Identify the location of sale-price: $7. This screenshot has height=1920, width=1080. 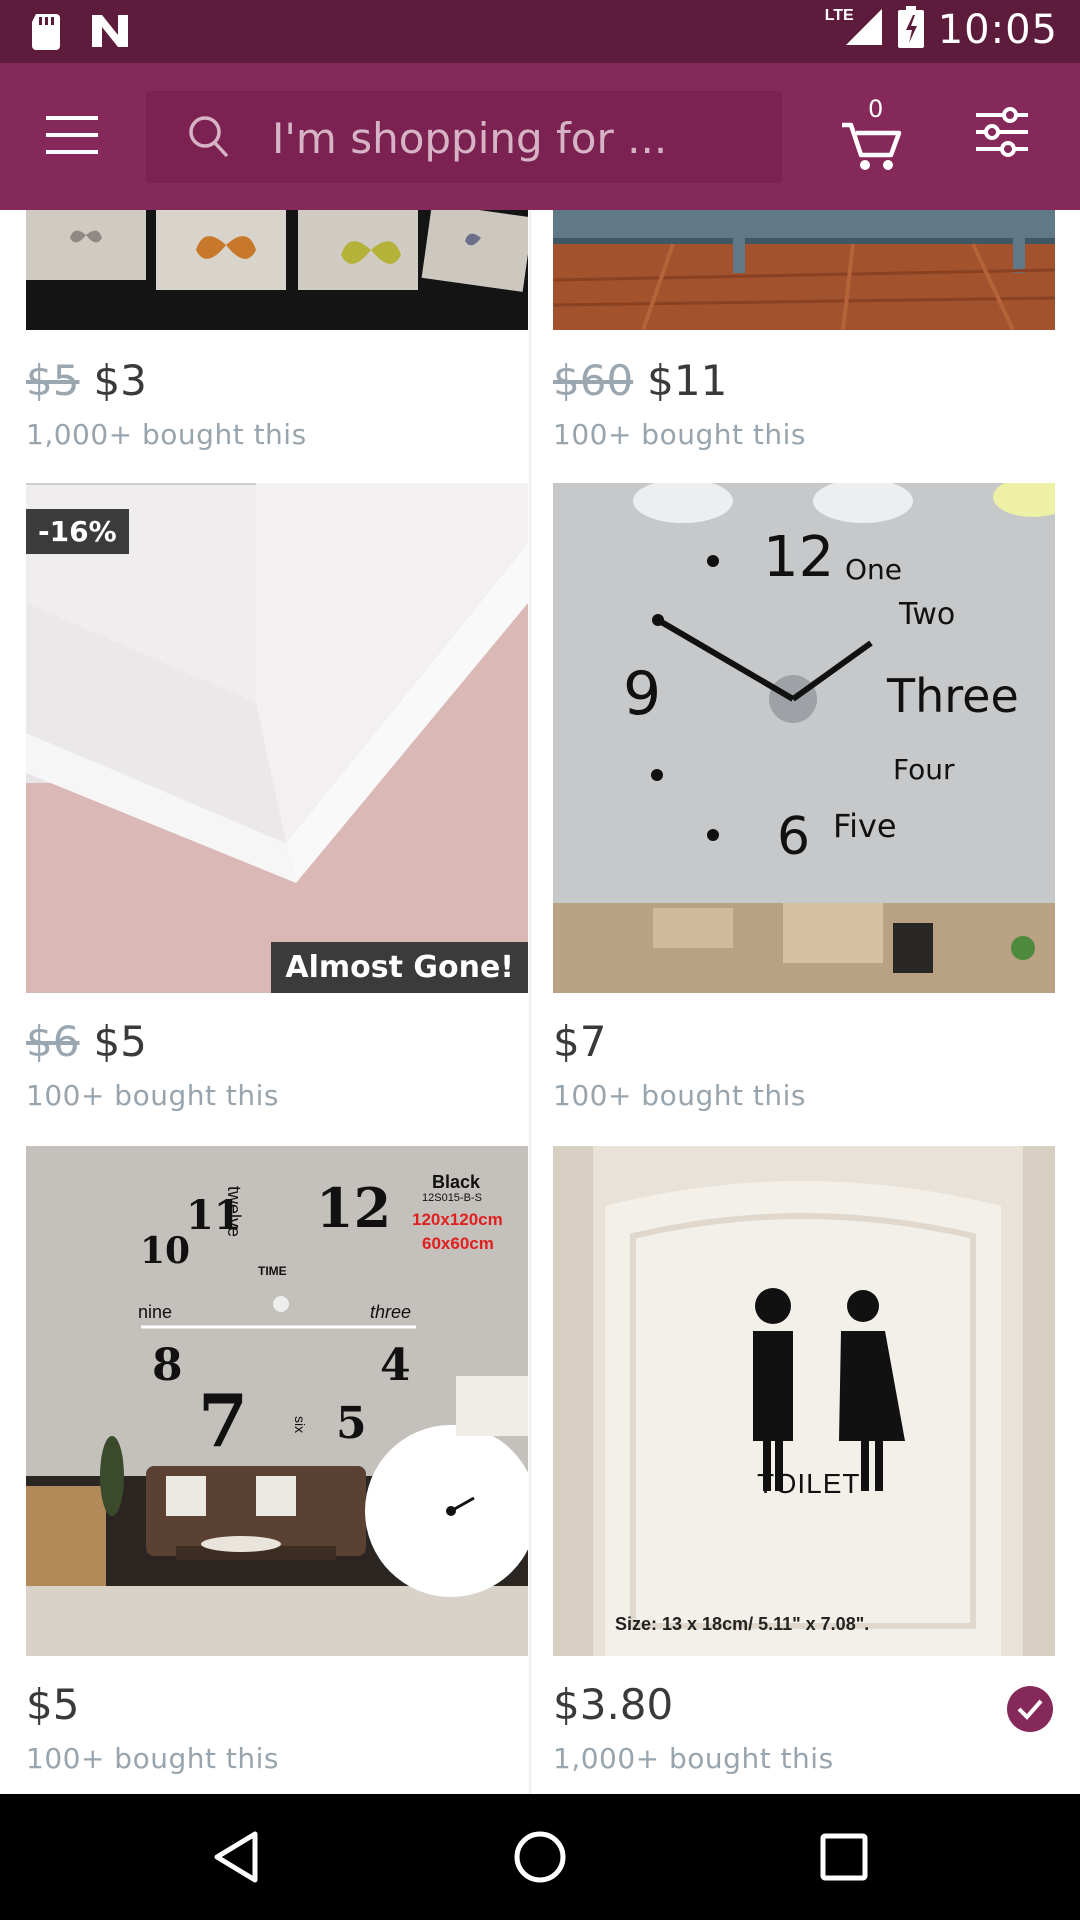
(580, 1041).